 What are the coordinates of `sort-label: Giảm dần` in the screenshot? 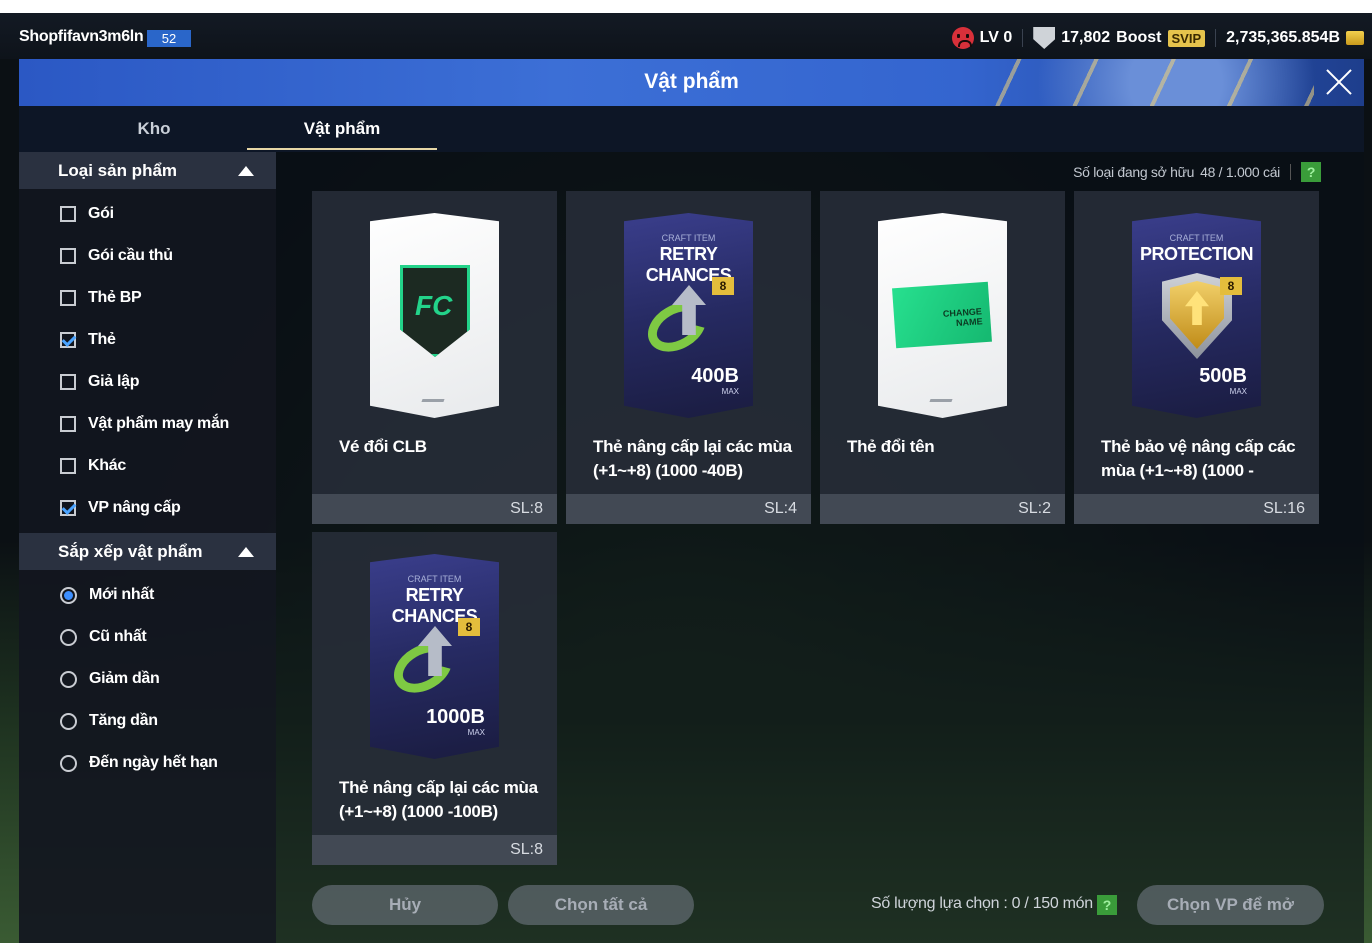 It's located at (124, 678).